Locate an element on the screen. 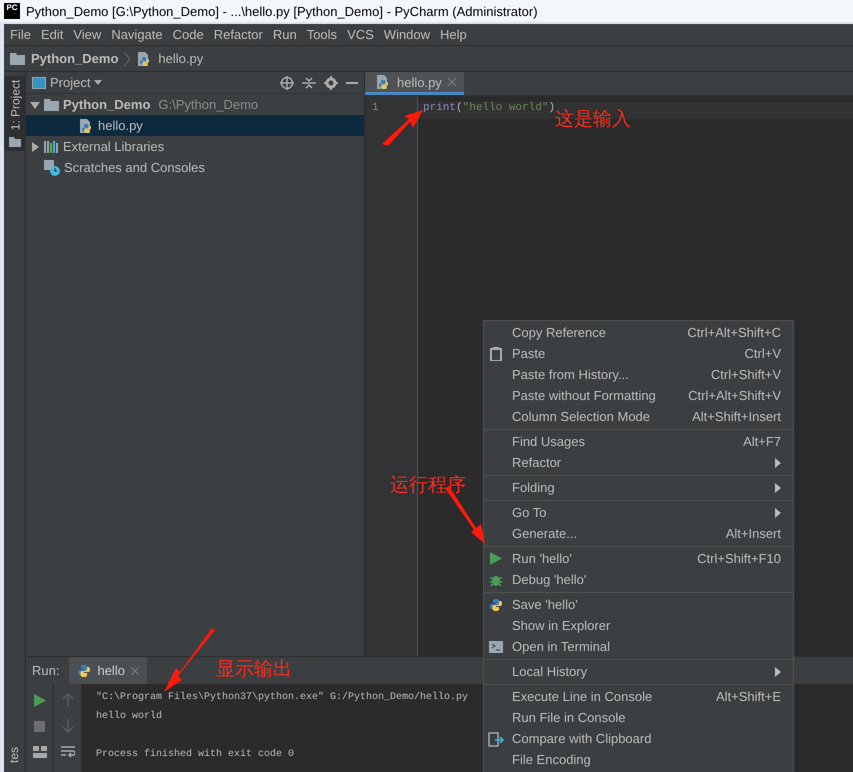 The height and width of the screenshot is (772, 853). menu-entry: Folding is located at coordinates (638, 487).